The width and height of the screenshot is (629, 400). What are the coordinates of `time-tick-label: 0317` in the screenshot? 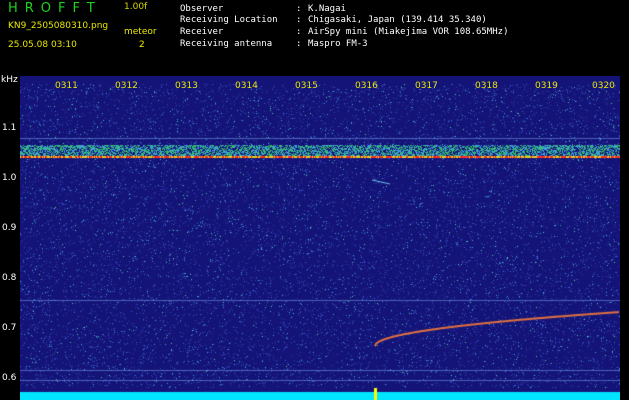 It's located at (426, 86).